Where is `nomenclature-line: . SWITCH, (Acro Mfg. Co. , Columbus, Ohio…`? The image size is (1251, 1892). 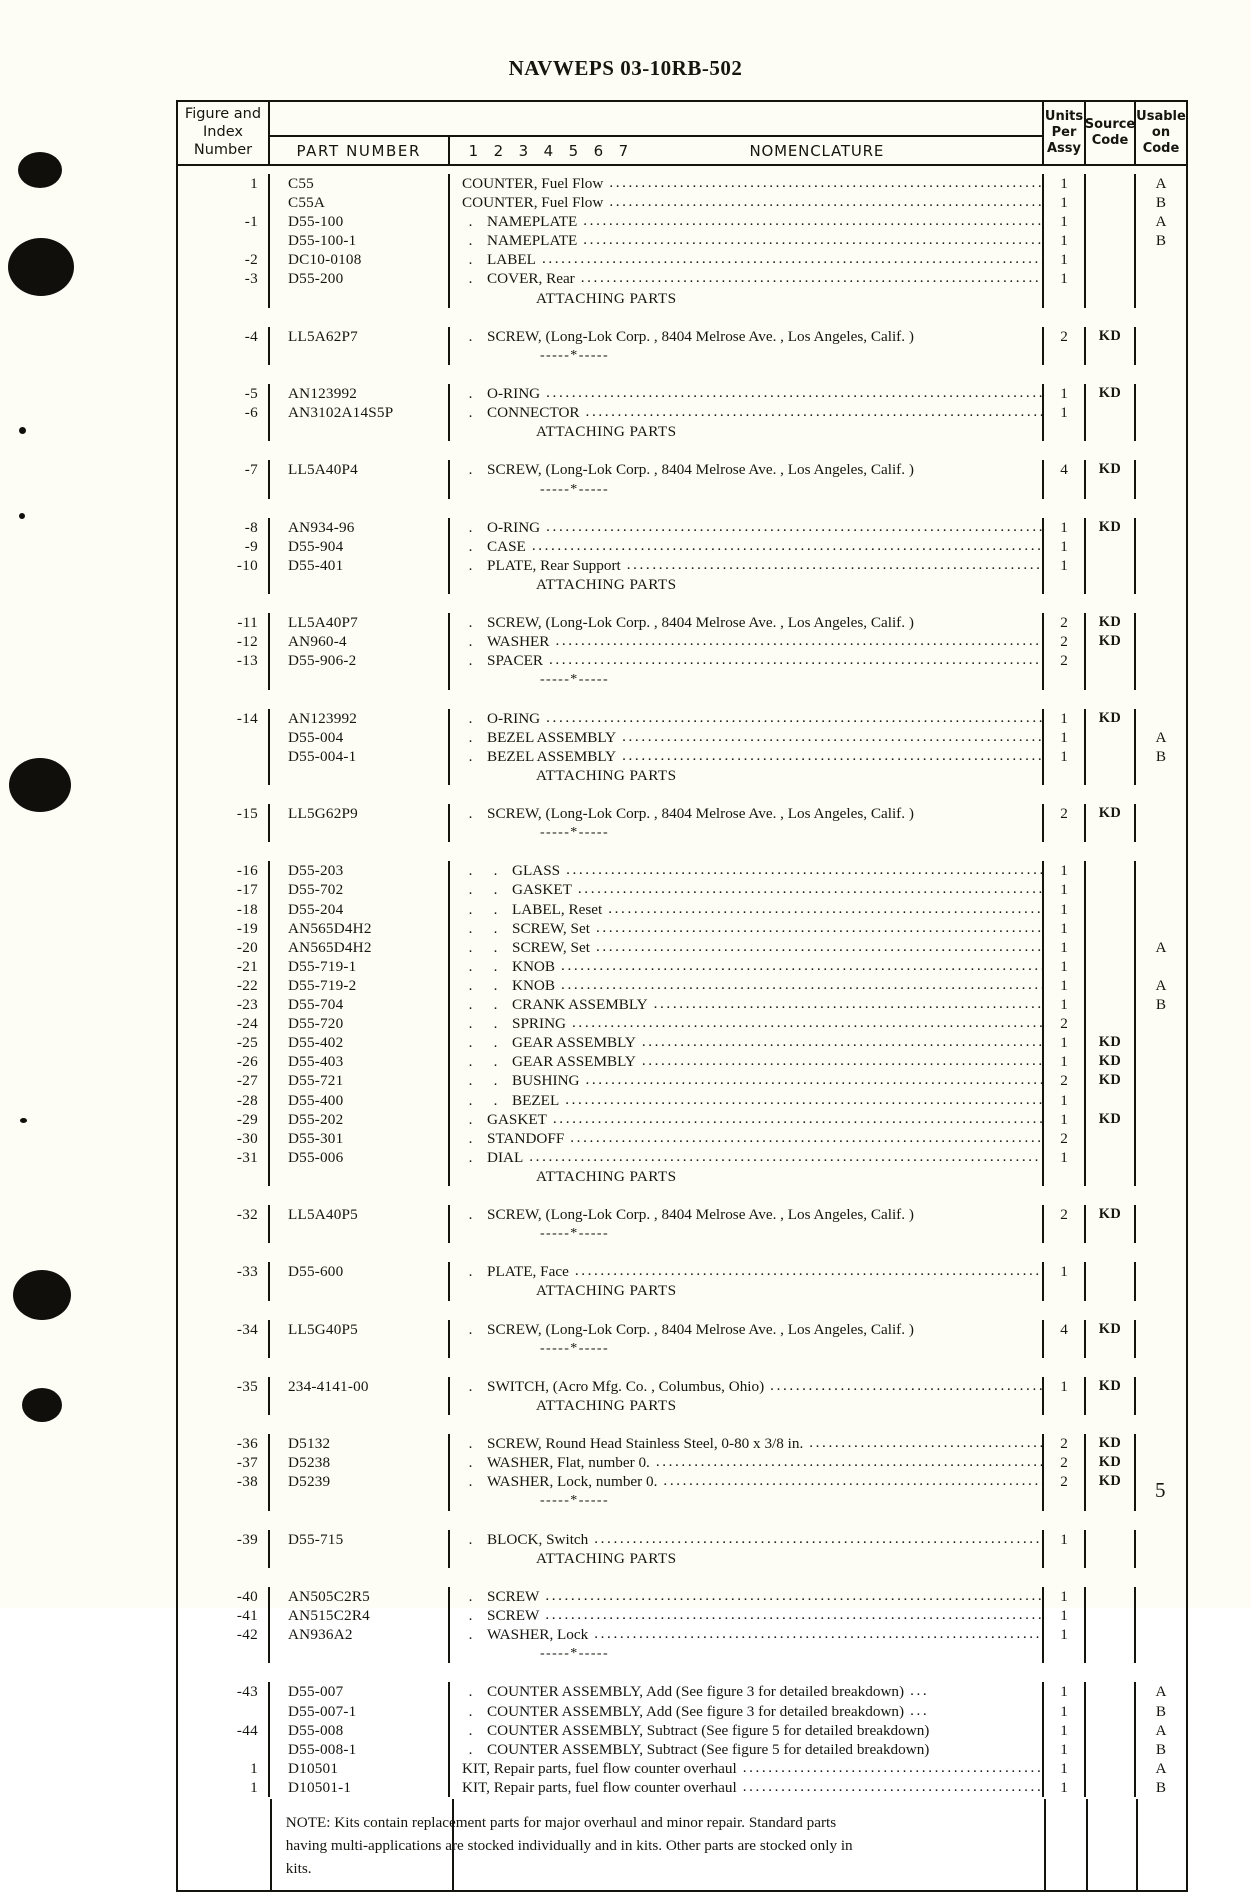 nomenclature-line: . SWITCH, (Acro Mfg. Co. , Columbus, Ohio… is located at coordinates (750, 1386).